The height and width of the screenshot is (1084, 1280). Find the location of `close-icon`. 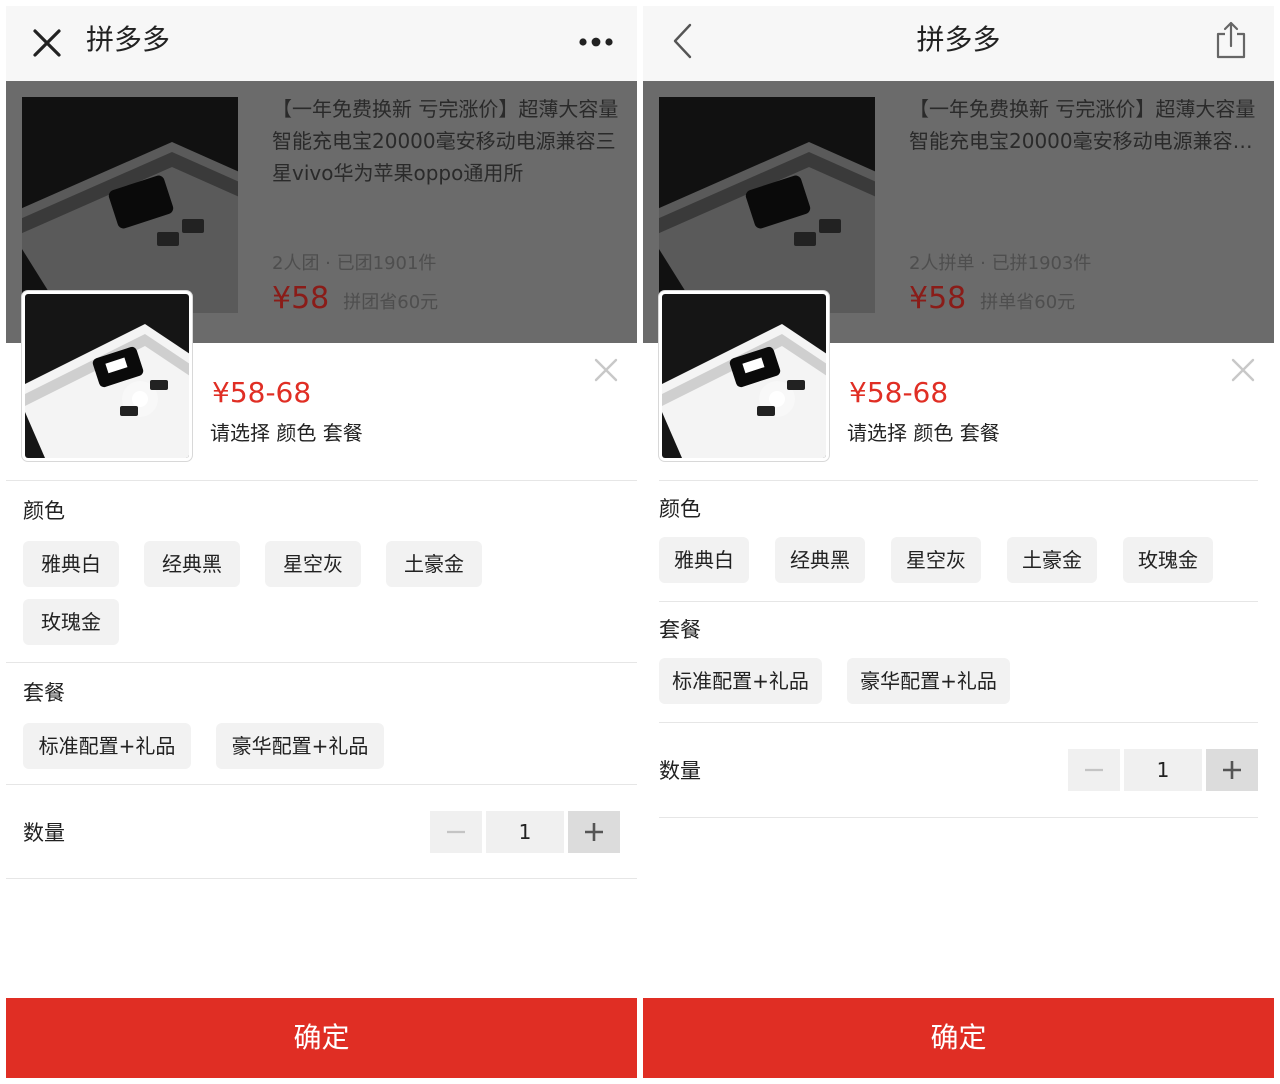

close-icon is located at coordinates (47, 43).